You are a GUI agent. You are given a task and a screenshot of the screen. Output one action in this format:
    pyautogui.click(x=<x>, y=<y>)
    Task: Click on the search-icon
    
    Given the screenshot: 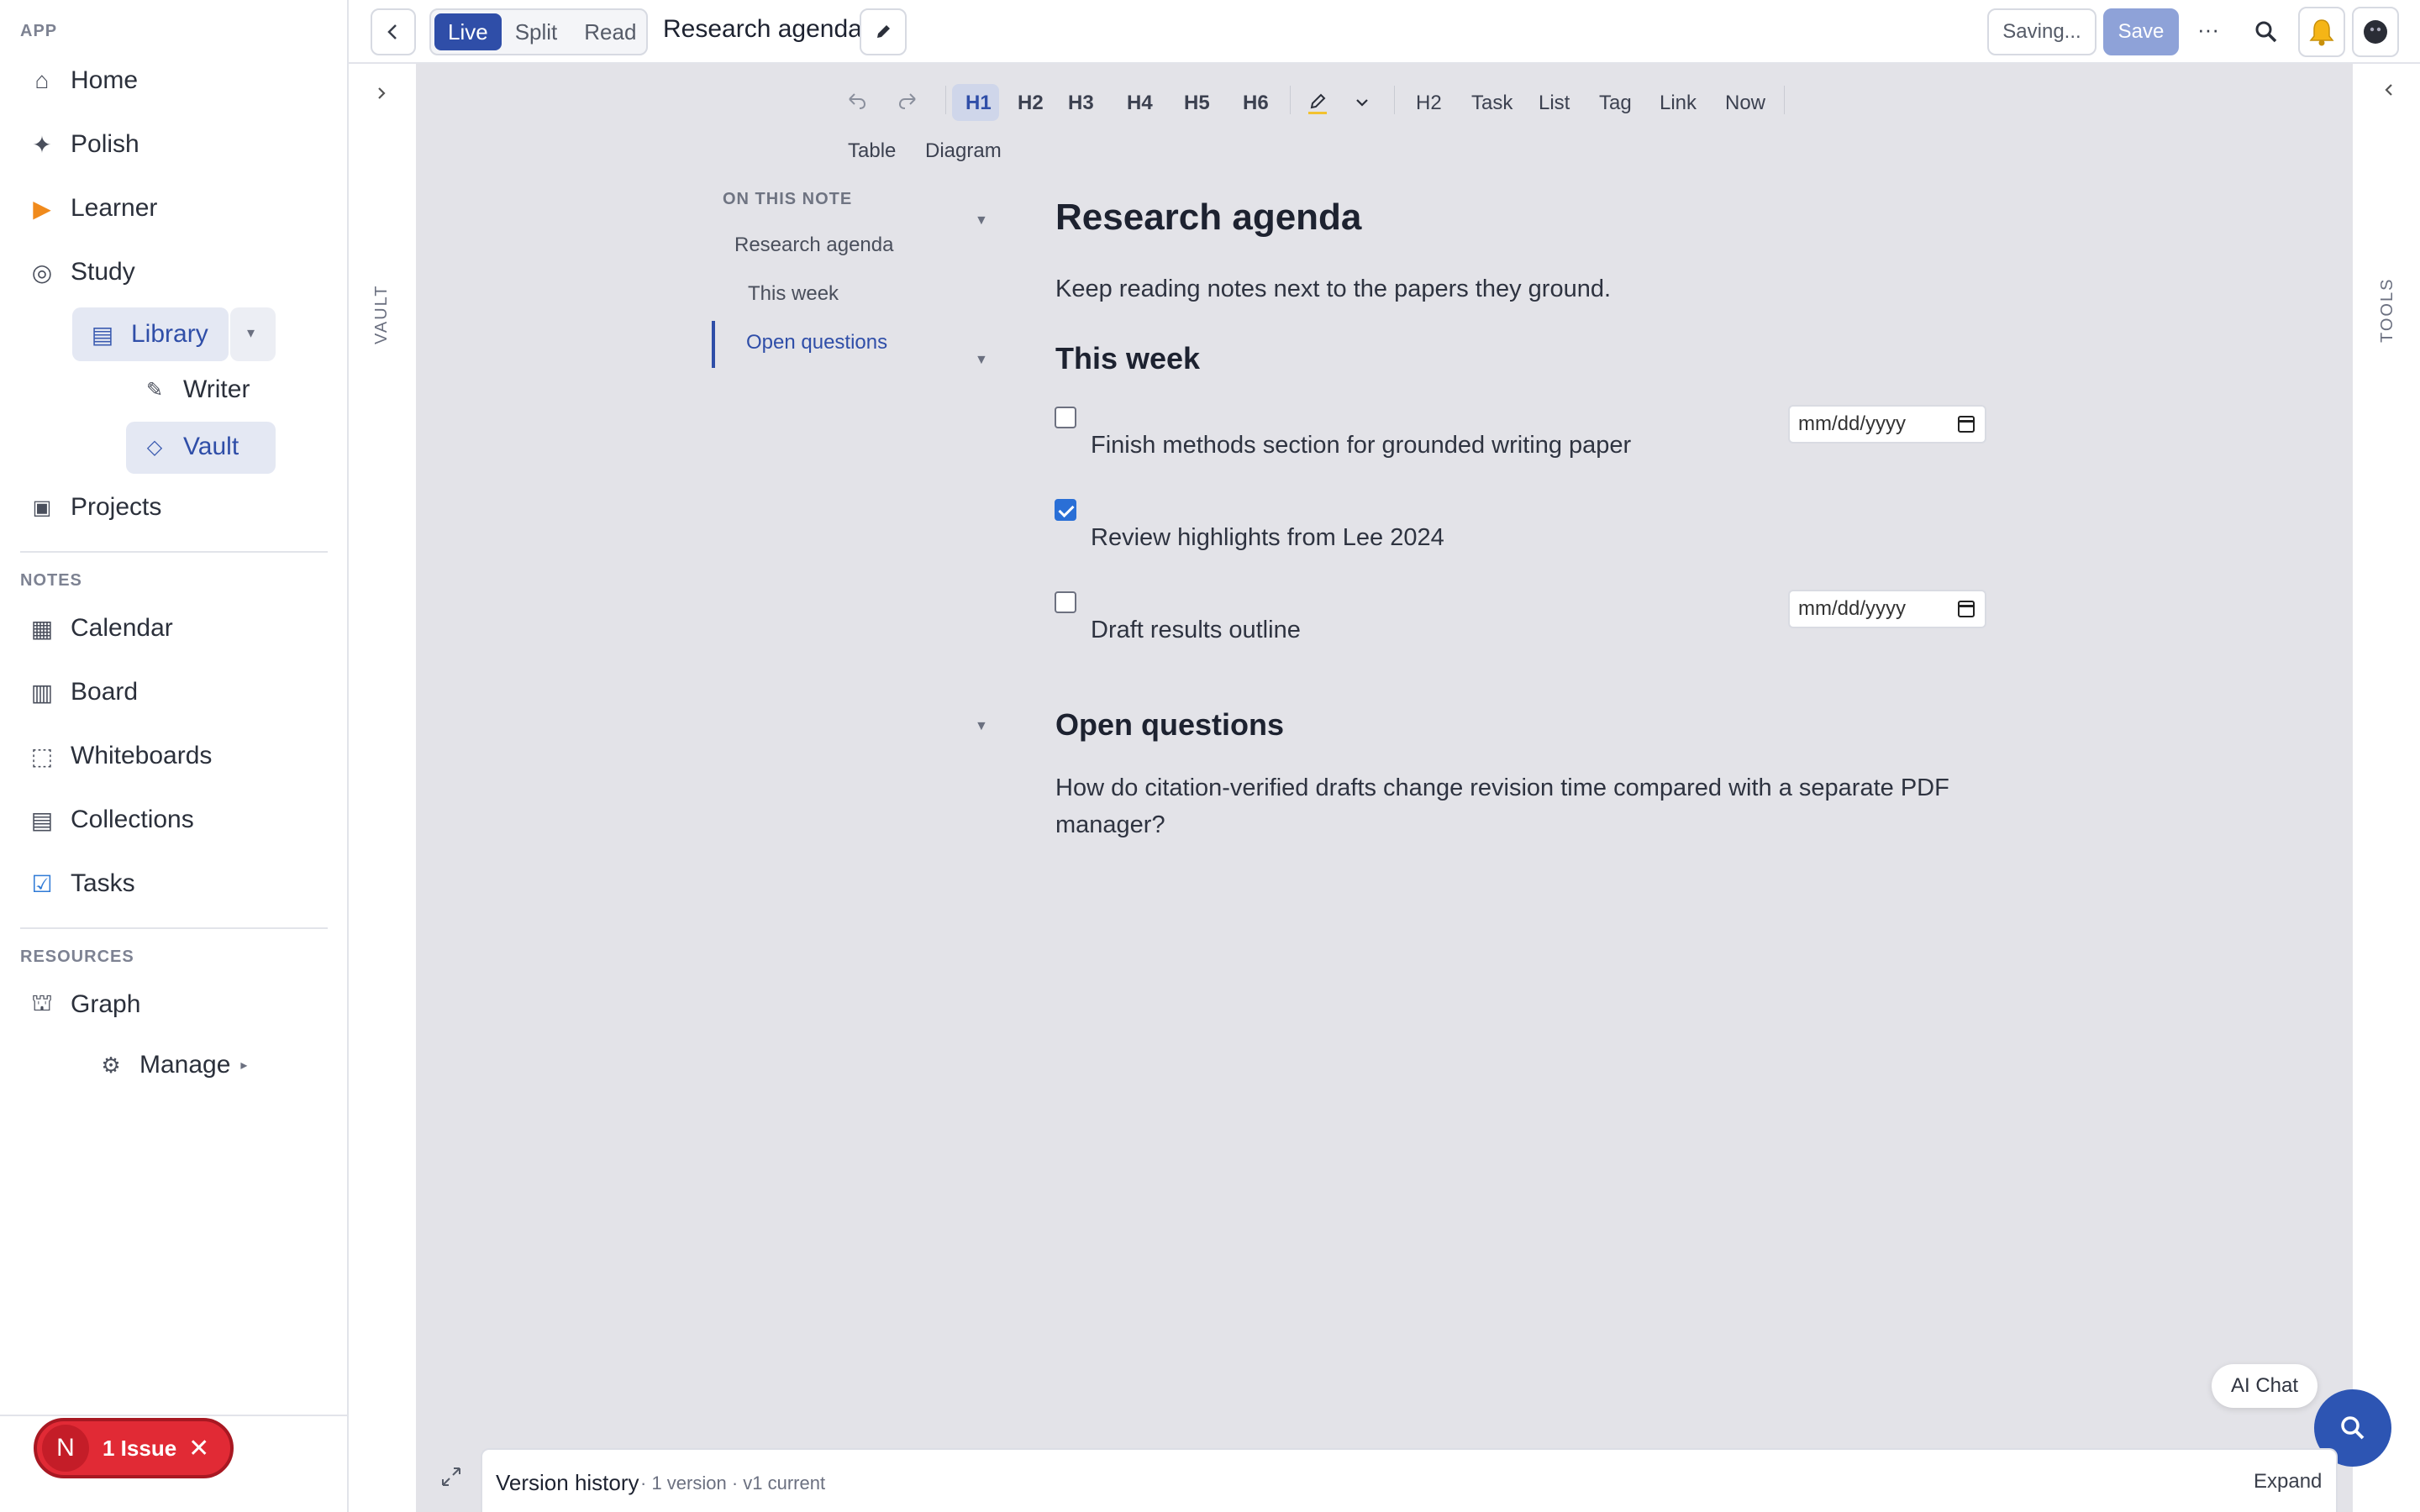 What is the action you would take?
    pyautogui.click(x=2353, y=1428)
    